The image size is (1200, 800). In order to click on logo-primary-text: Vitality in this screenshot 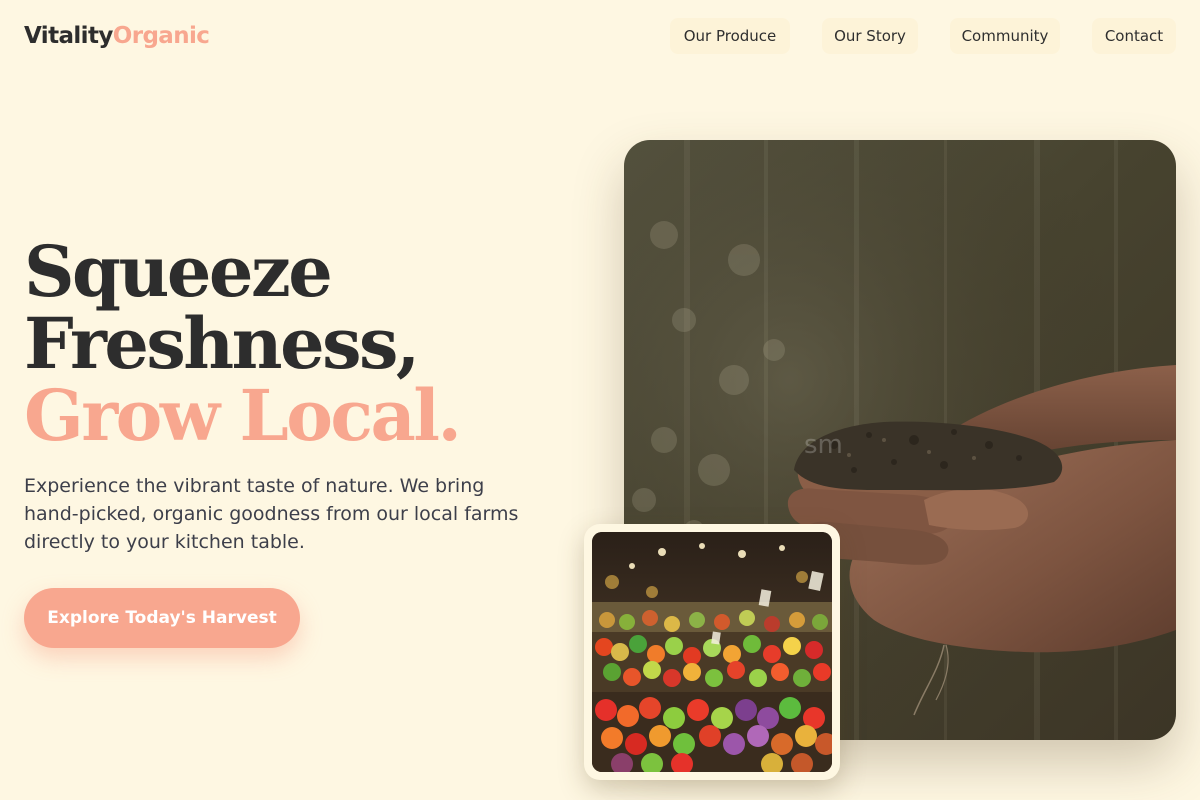, I will do `click(68, 36)`.